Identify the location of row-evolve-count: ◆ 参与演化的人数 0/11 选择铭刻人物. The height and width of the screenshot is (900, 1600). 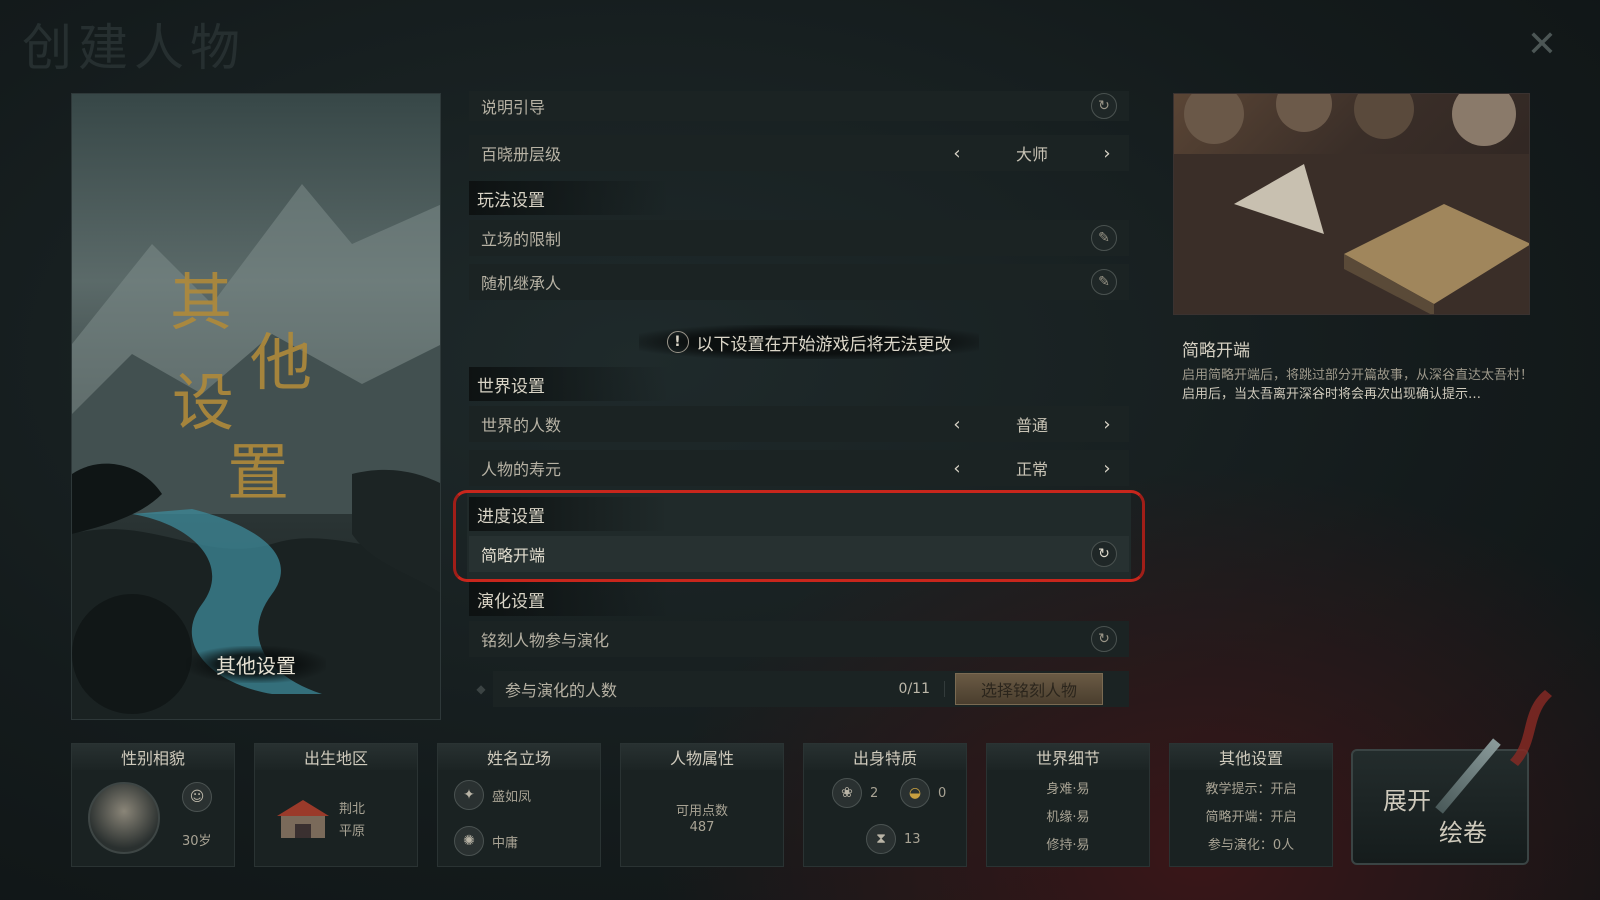
(799, 689).